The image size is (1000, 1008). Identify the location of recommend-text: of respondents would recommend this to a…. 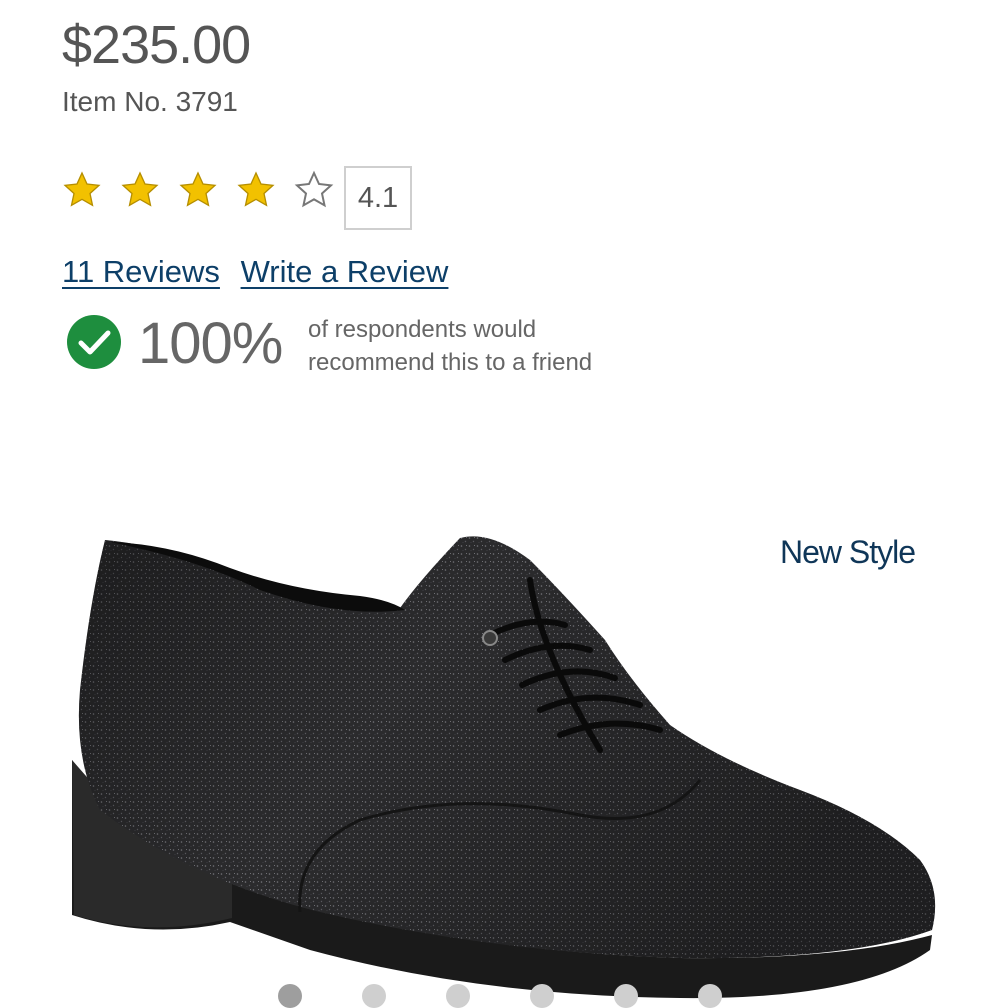
(450, 346).